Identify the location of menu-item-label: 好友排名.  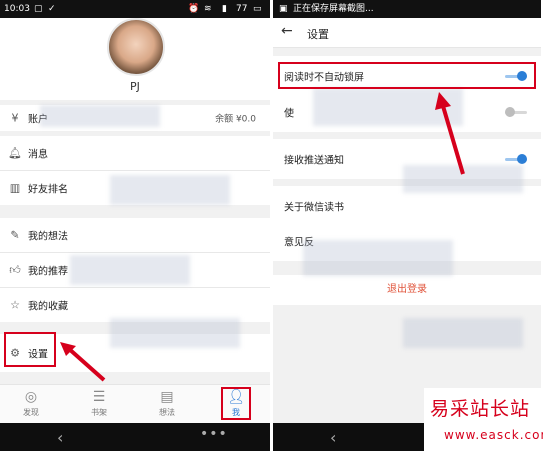
(48, 190).